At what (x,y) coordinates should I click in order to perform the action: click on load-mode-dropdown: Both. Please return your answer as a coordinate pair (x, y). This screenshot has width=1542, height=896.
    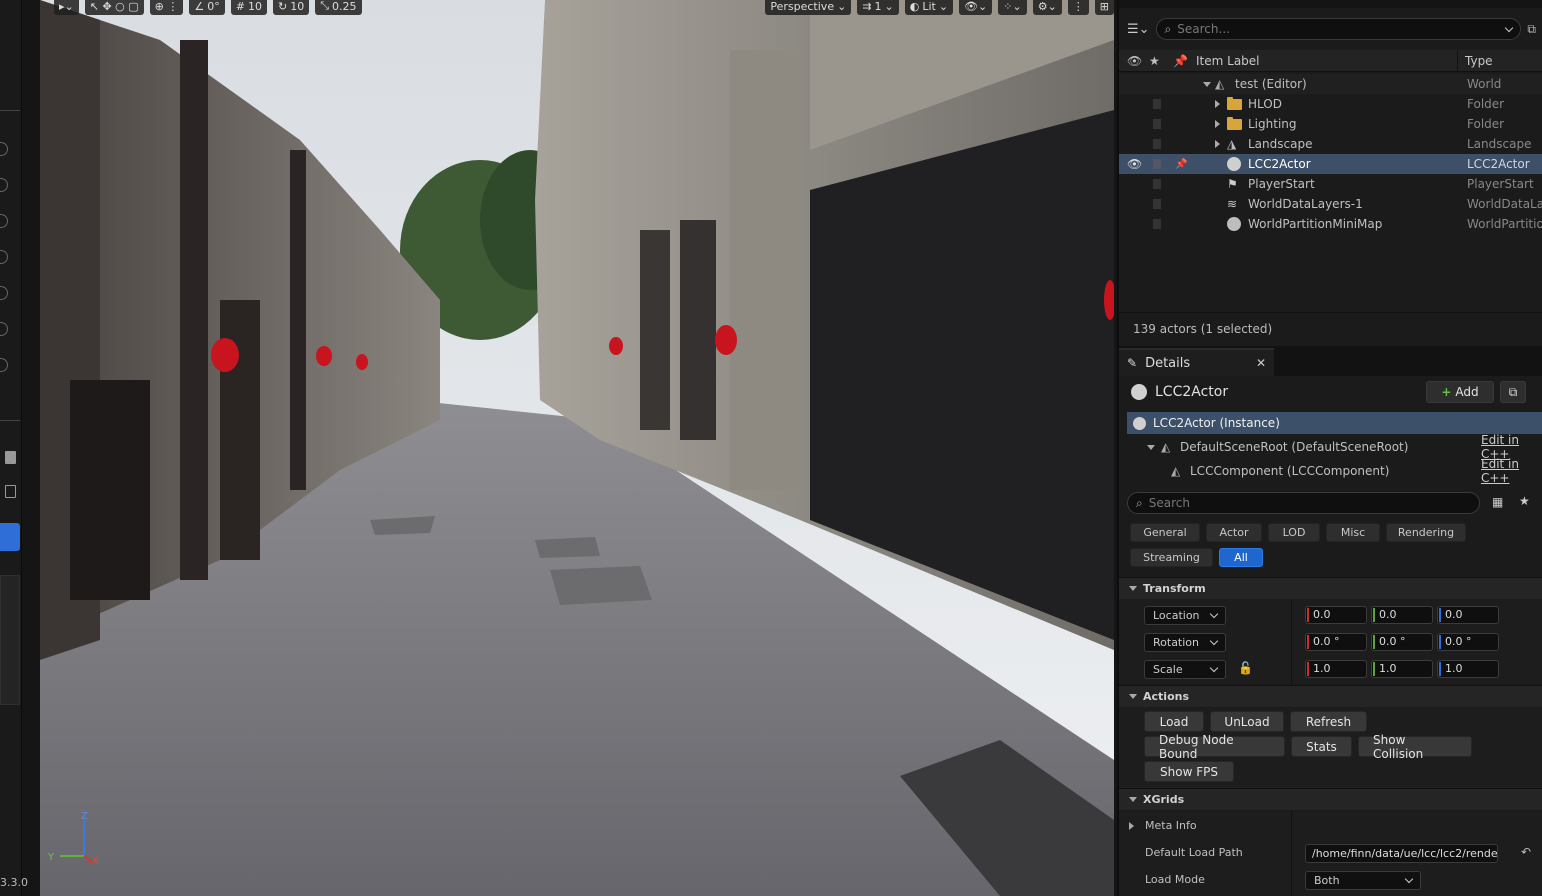
    Looking at the image, I should click on (1363, 880).